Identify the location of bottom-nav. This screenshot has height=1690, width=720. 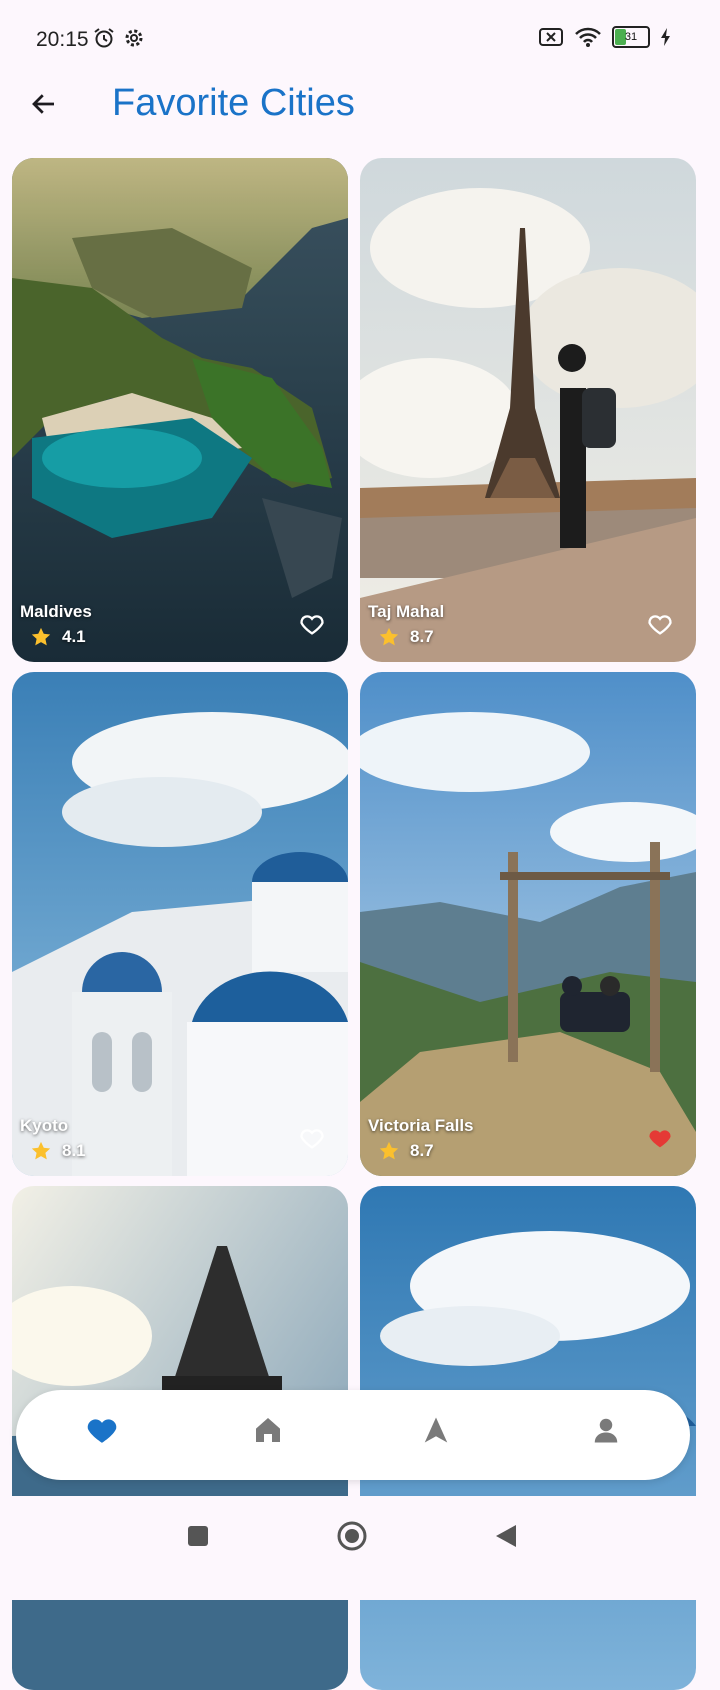
(353, 1435).